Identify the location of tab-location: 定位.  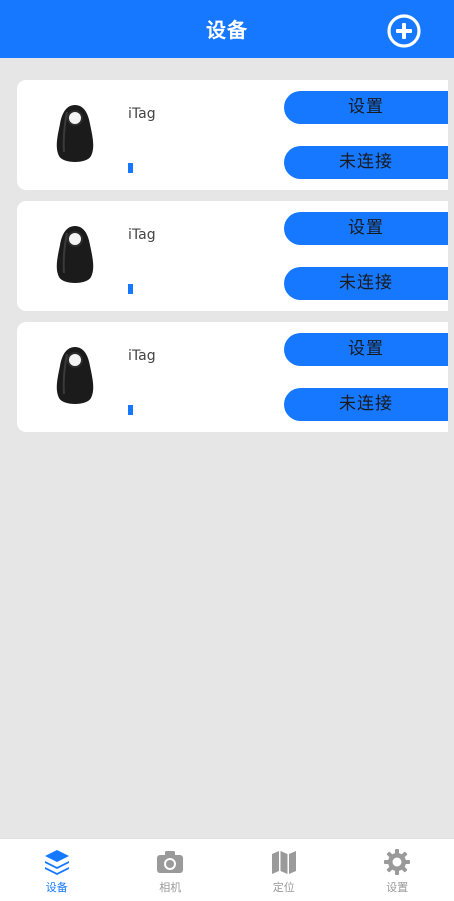
(284, 870).